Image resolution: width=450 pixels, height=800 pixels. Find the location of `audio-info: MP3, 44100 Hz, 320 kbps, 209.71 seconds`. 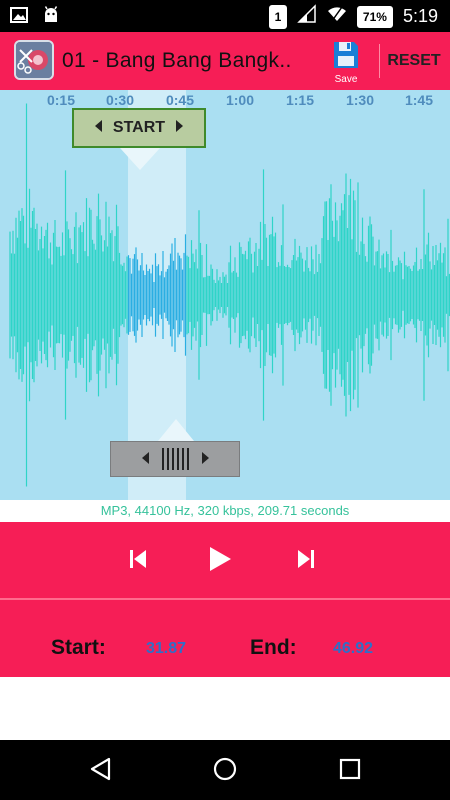

audio-info: MP3, 44100 Hz, 320 kbps, 209.71 seconds is located at coordinates (225, 511).